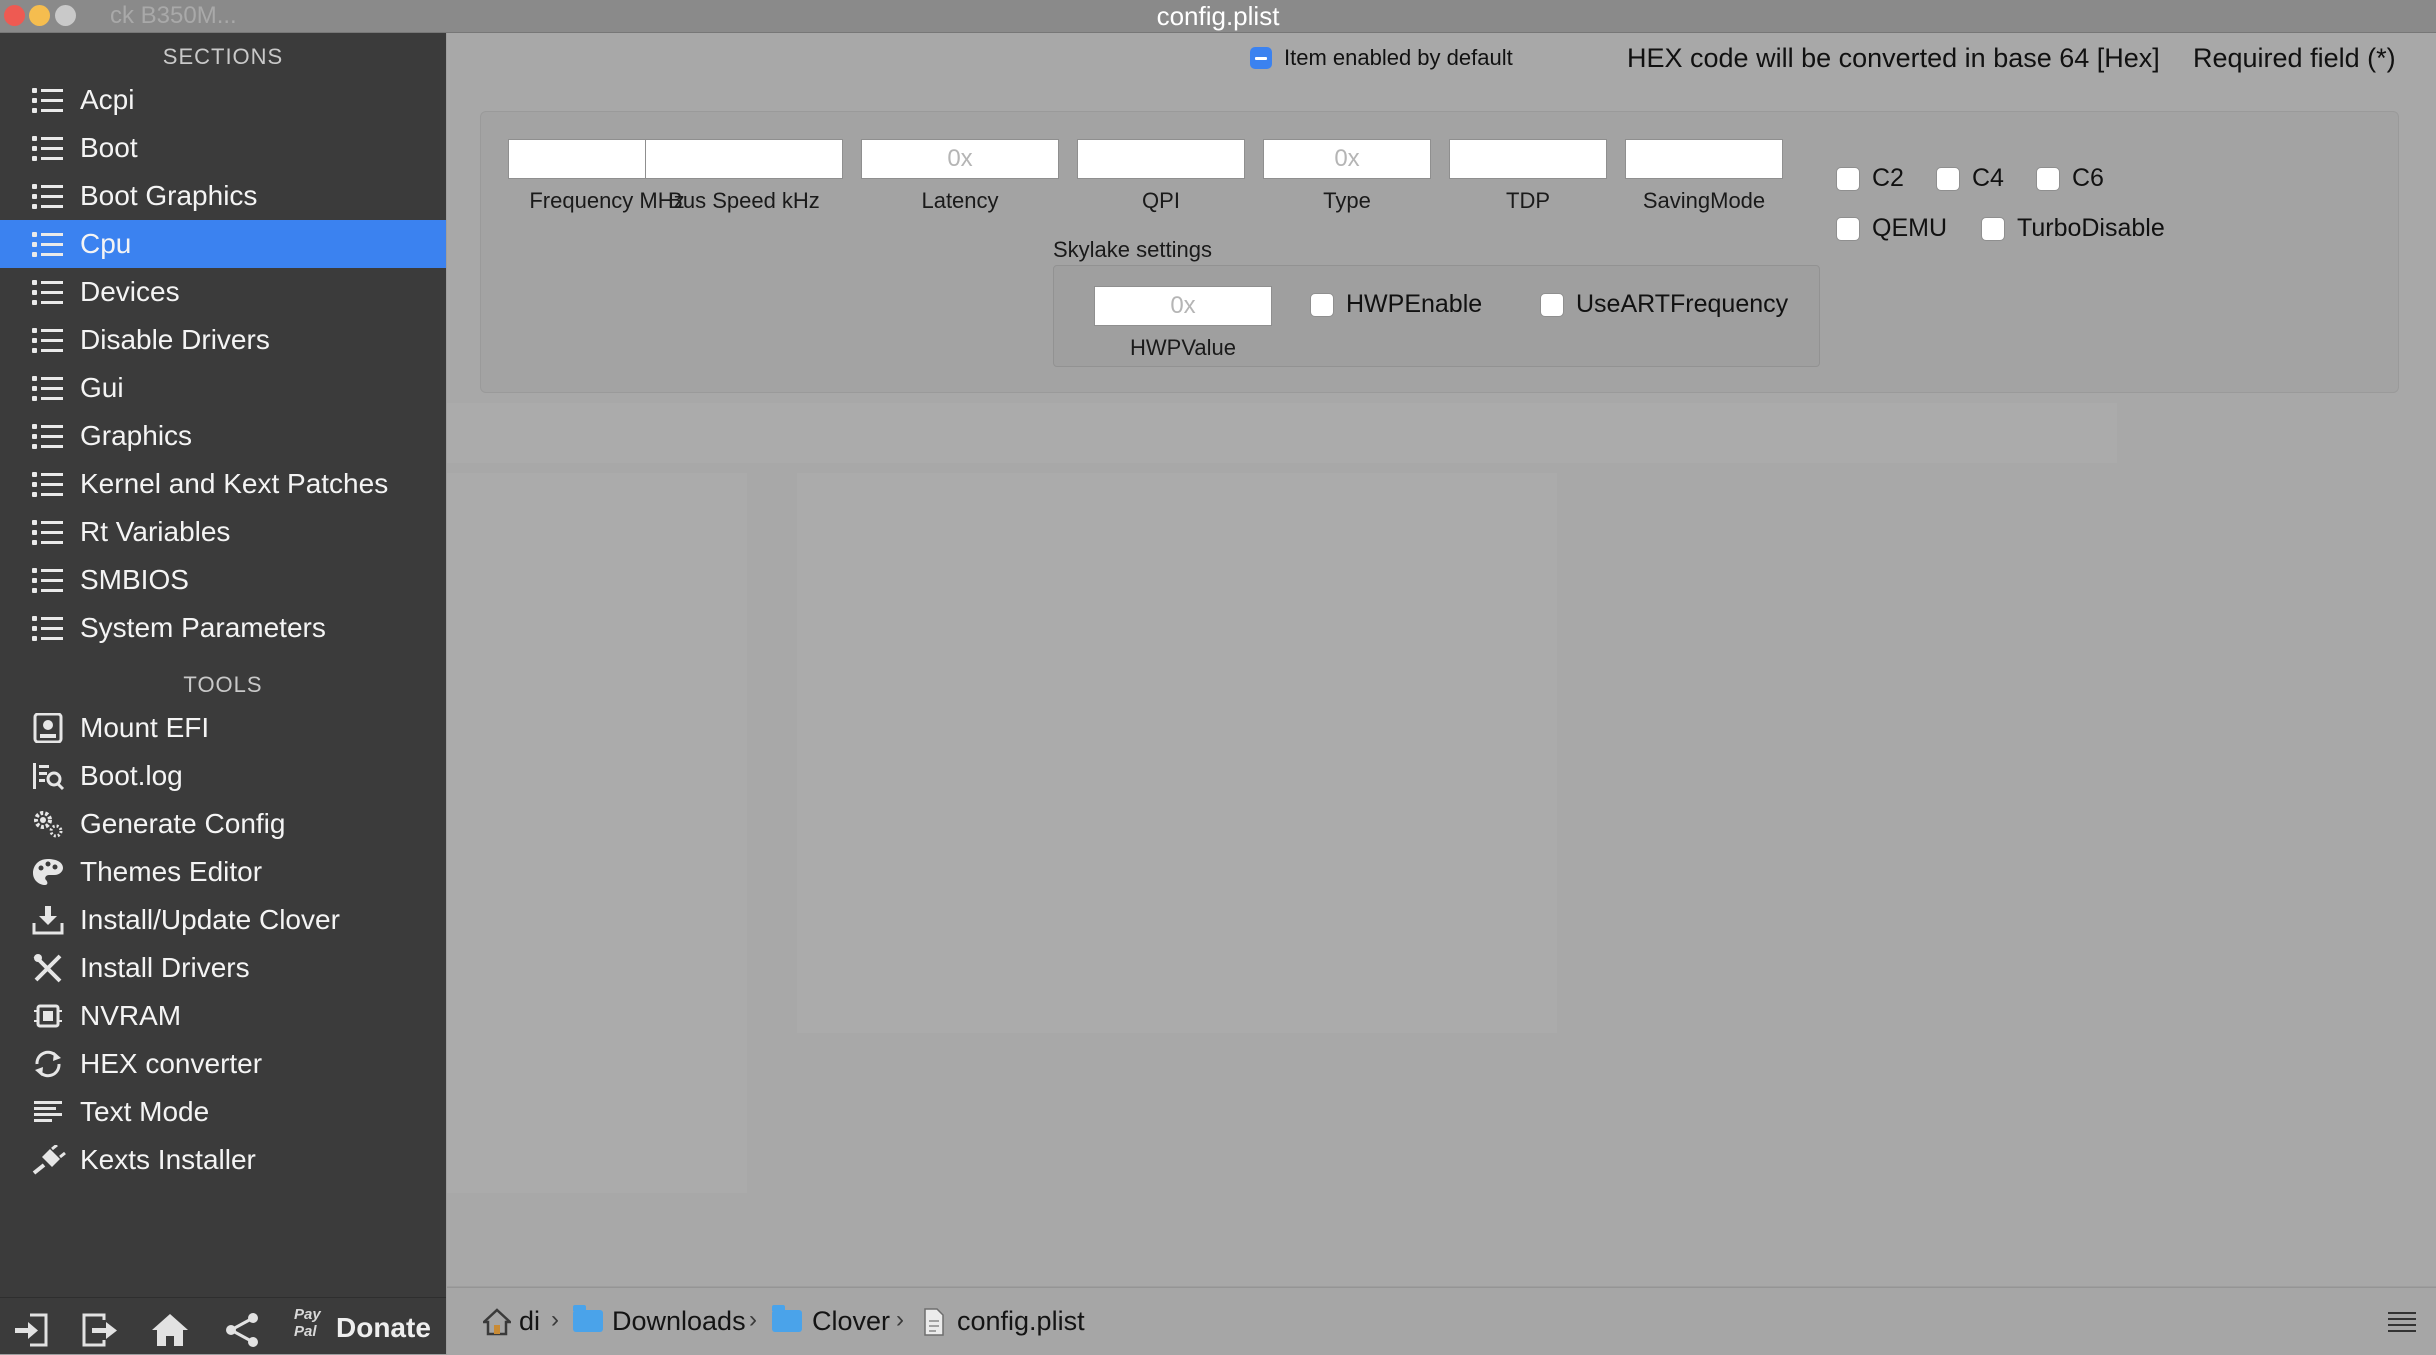 This screenshot has height=1355, width=2436. What do you see at coordinates (2048, 179) in the screenshot?
I see `c6-checkbox` at bounding box center [2048, 179].